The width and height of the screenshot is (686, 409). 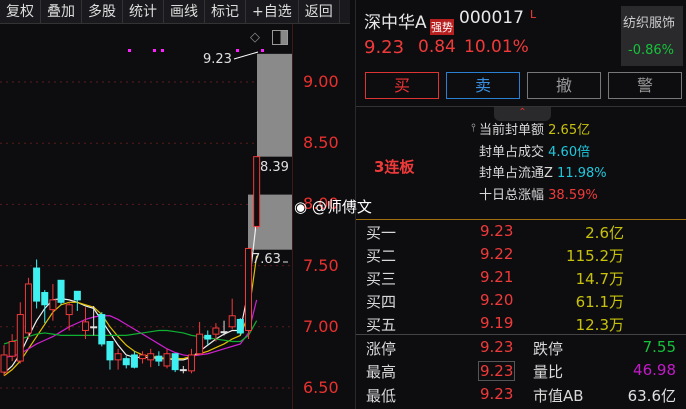 I want to click on order-level: 买四, so click(x=381, y=302).